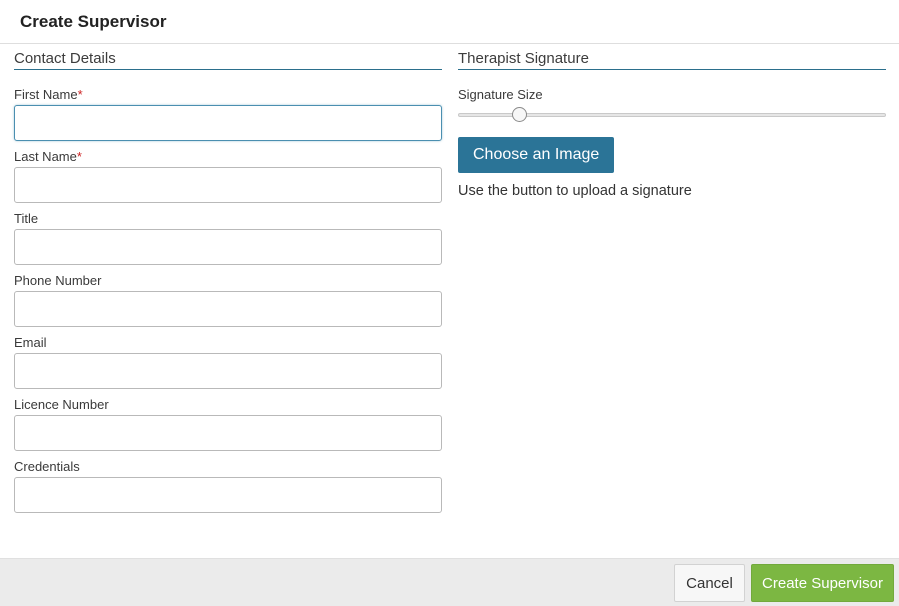 The width and height of the screenshot is (899, 606). I want to click on email-label: Email, so click(30, 342).